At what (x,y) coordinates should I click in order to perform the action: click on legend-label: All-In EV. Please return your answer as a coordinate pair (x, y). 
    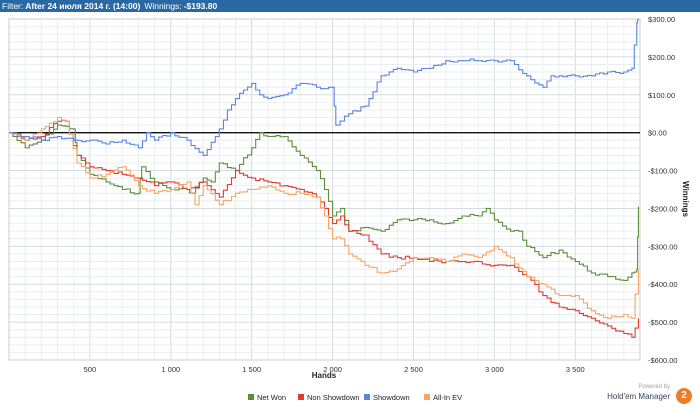
    Looking at the image, I should click on (447, 397).